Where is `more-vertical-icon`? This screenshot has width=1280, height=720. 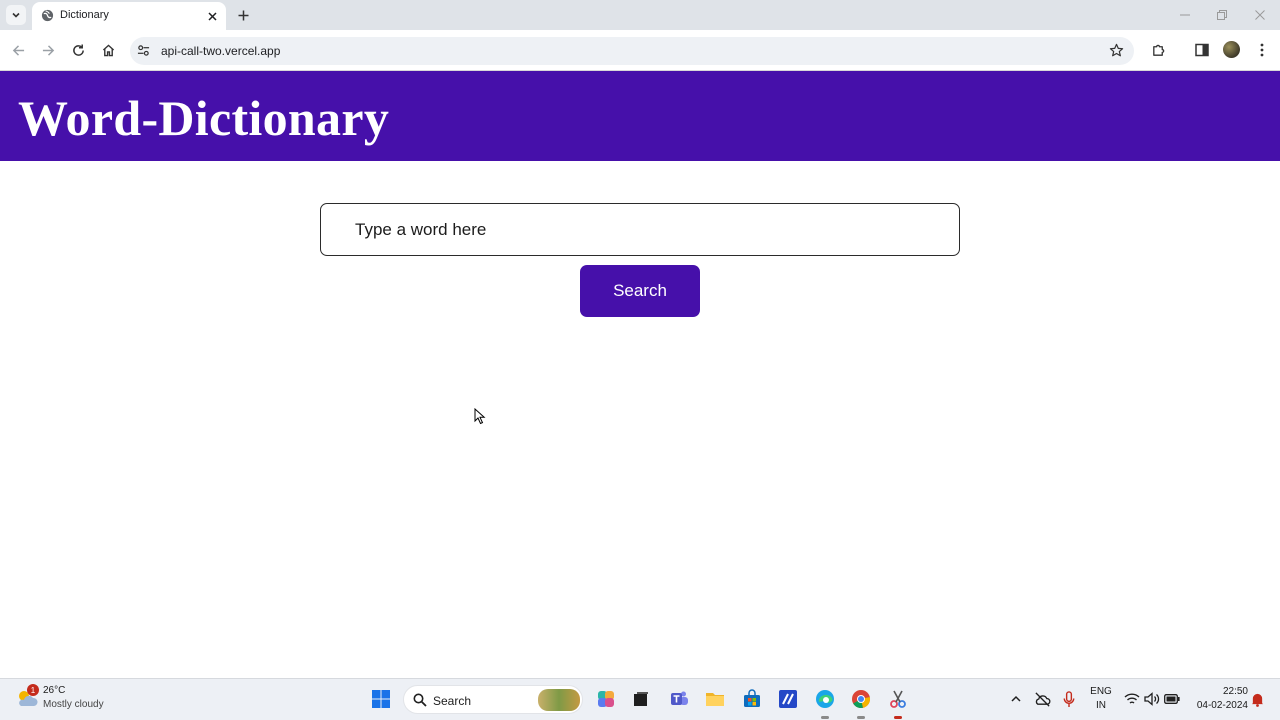
more-vertical-icon is located at coordinates (1262, 50).